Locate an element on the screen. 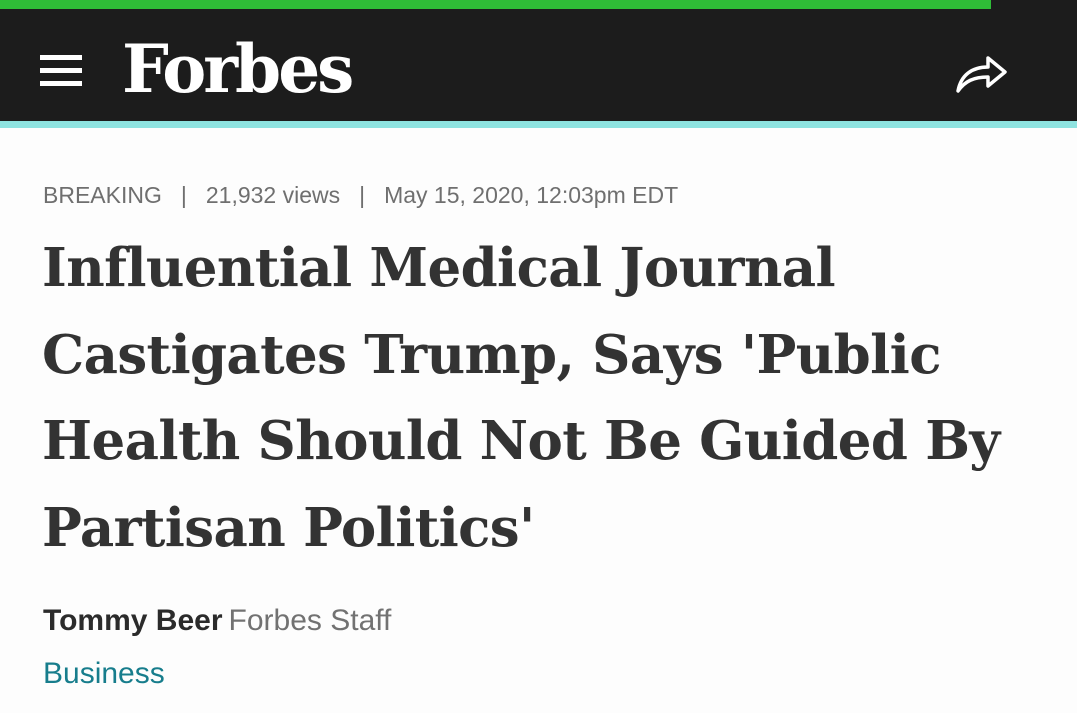 Image resolution: width=1077 pixels, height=713 pixels. hamburger-menu-icon is located at coordinates (61, 71).